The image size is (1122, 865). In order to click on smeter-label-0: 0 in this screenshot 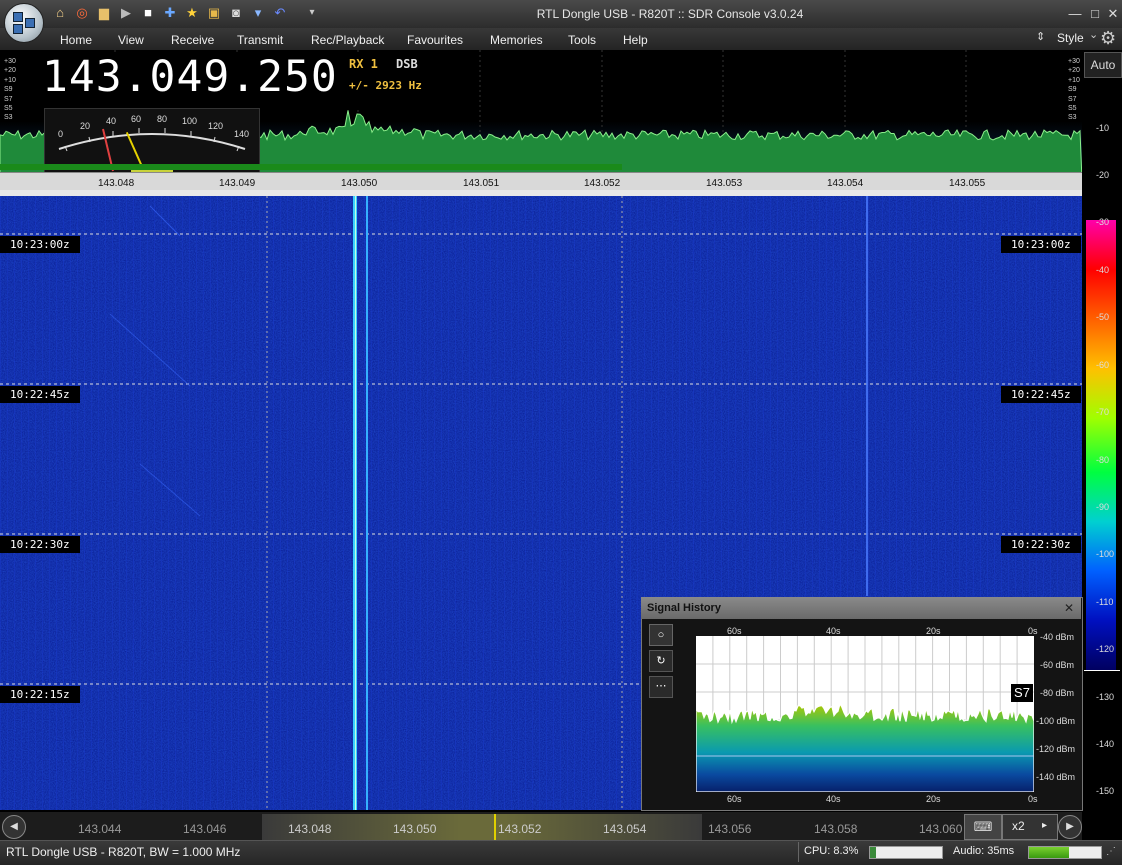, I will do `click(61, 134)`.